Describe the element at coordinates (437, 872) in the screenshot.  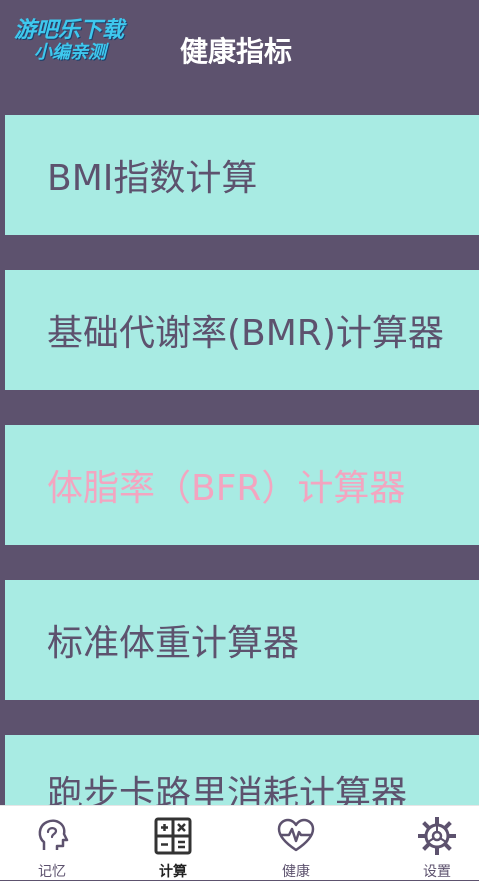
I see `tab-label: 设置` at that location.